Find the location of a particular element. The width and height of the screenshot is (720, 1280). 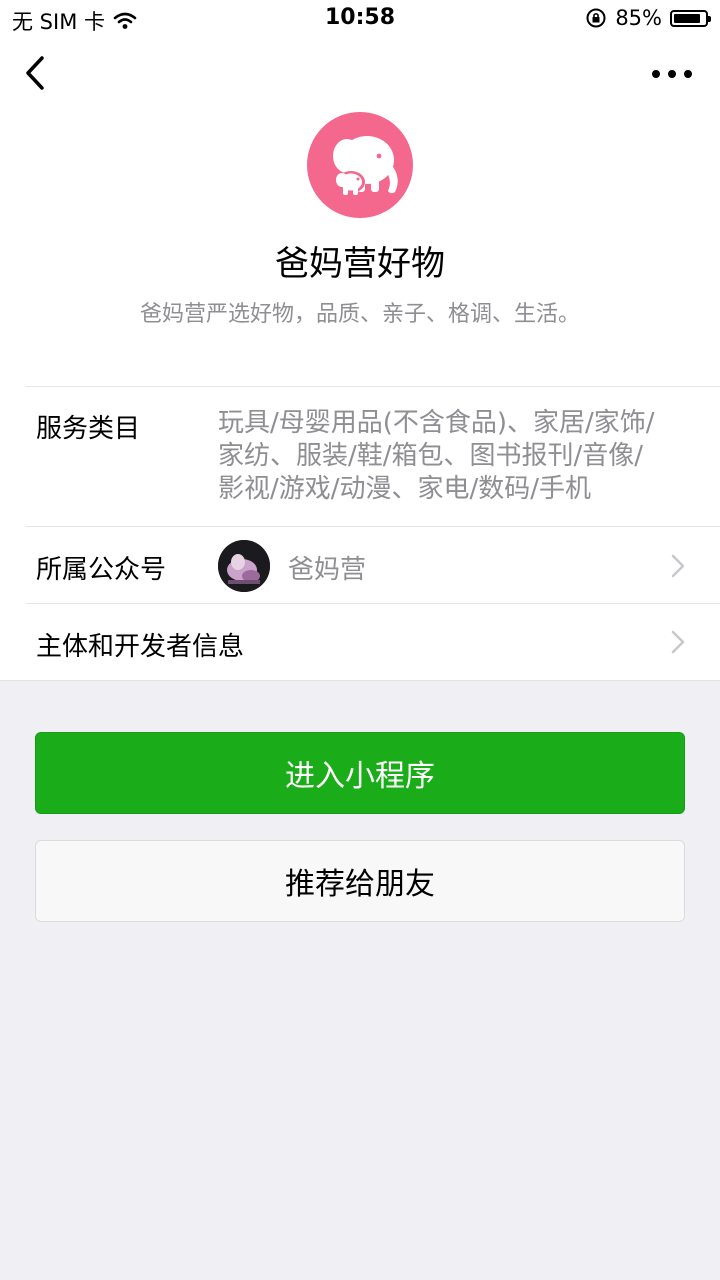

divider is located at coordinates (373, 386).